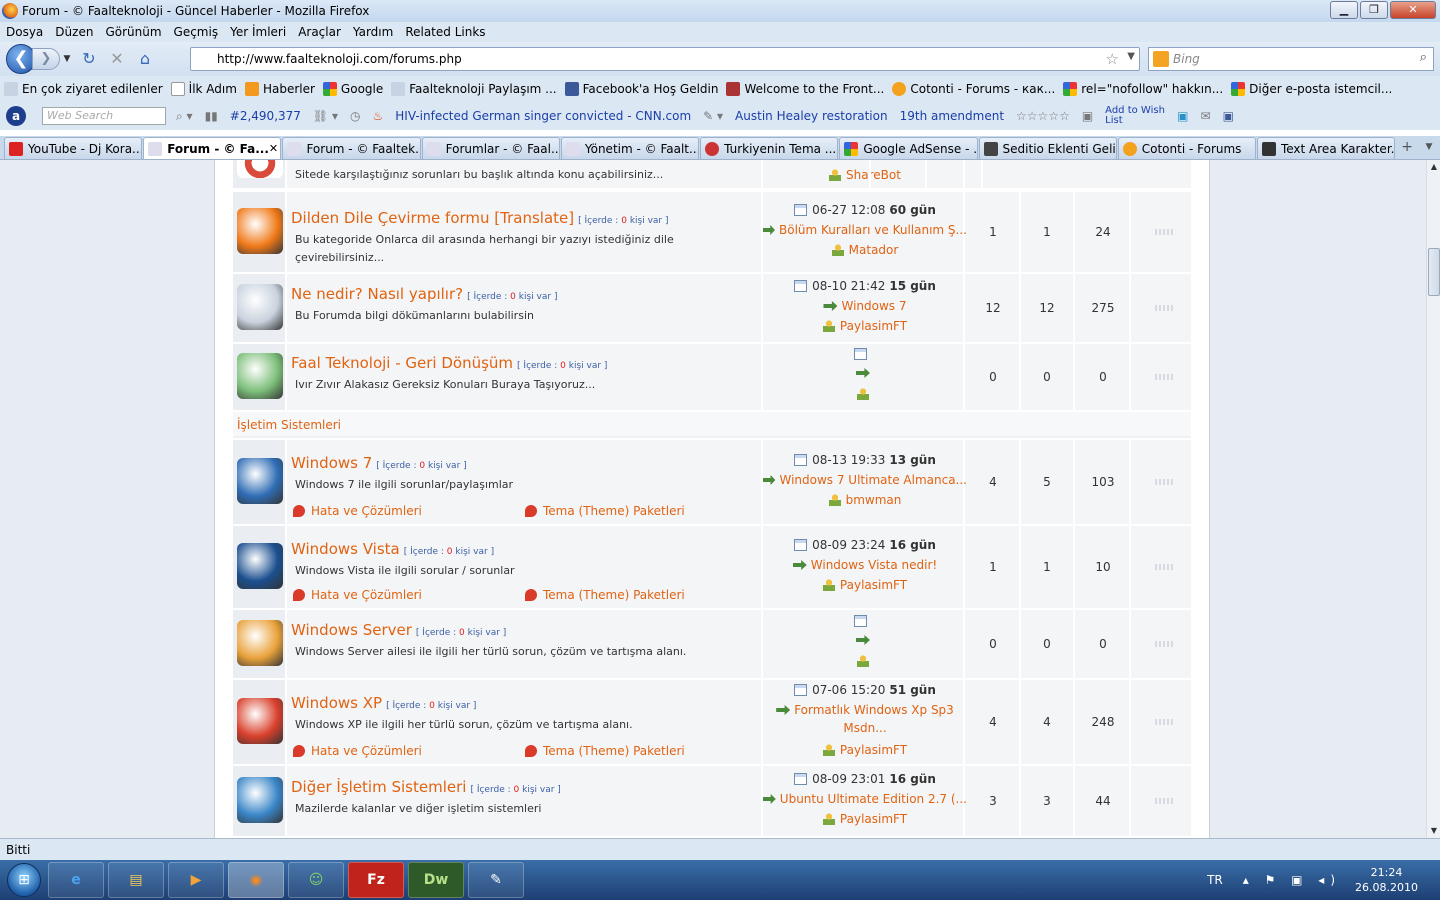 Image resolution: width=1440 pixels, height=900 pixels. Describe the element at coordinates (133, 32) in the screenshot. I see `menu-gorunum: Görünüm` at that location.